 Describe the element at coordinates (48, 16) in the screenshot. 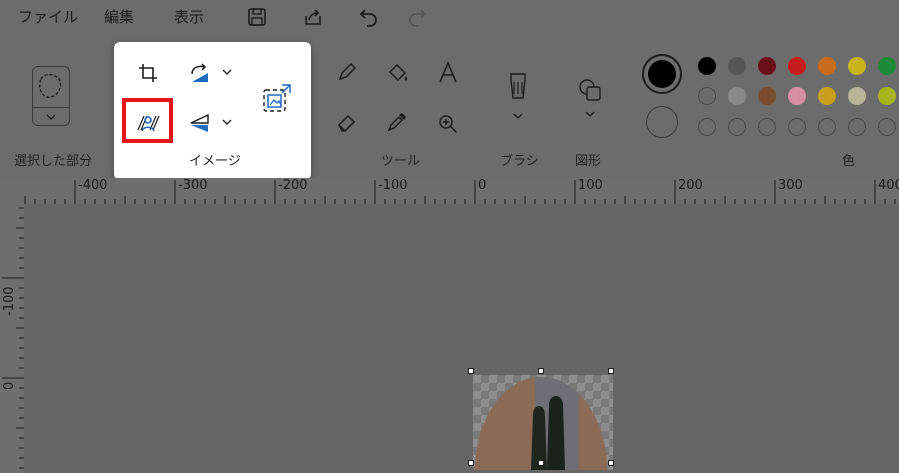

I see `menu-file: ファイル` at that location.